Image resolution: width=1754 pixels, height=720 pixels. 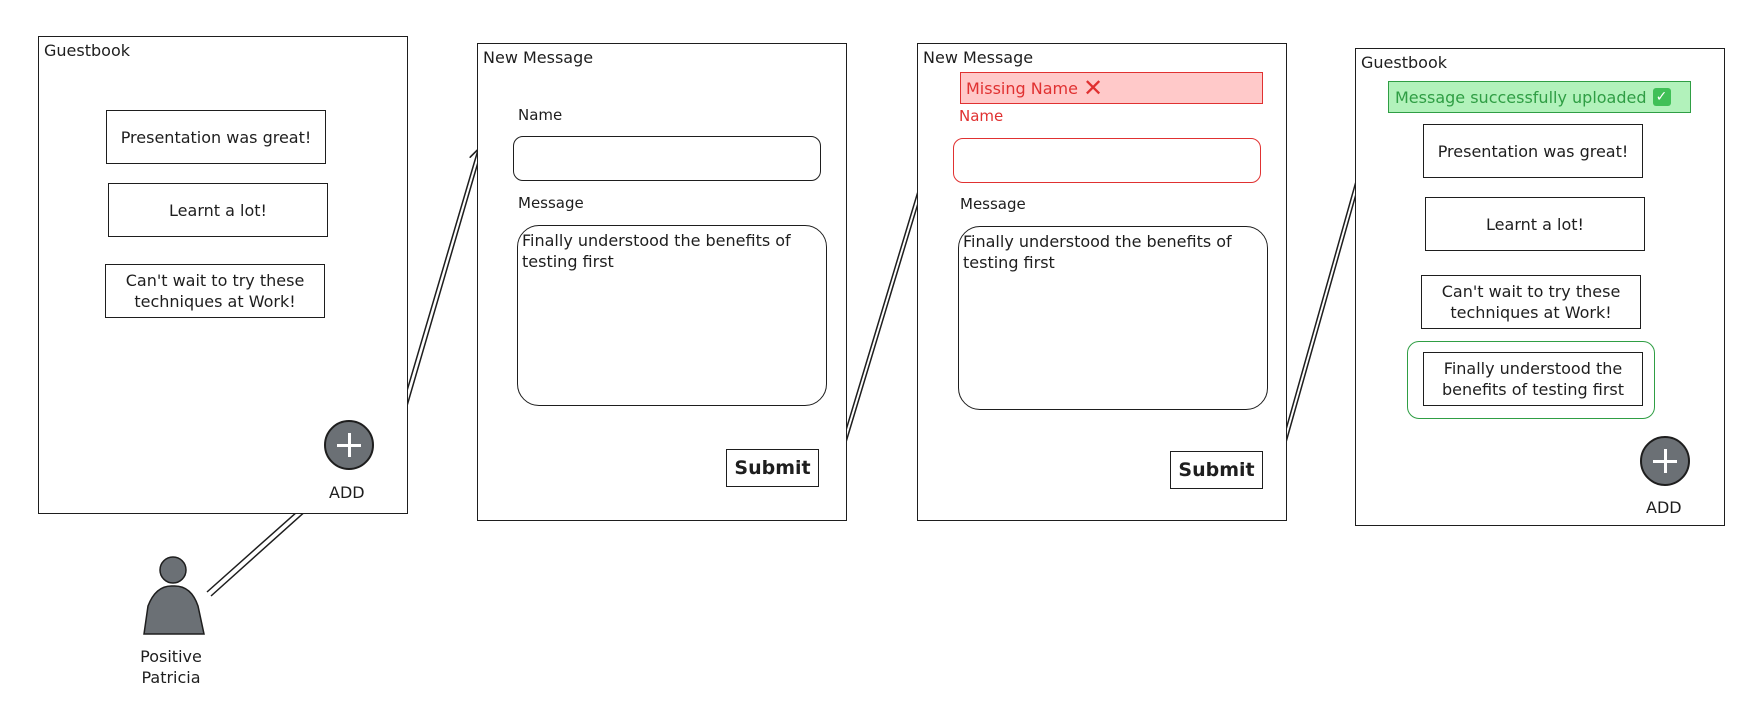 What do you see at coordinates (171, 656) in the screenshot?
I see `persona-first-name: Positive` at bounding box center [171, 656].